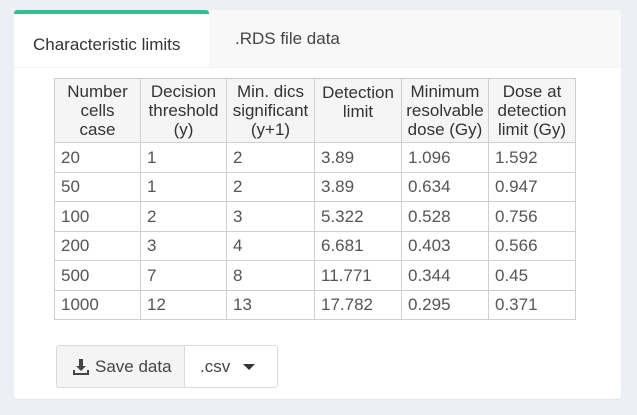 This screenshot has width=637, height=415. I want to click on table-row: 100 2 3 5.322 0.528 0.756, so click(315, 216).